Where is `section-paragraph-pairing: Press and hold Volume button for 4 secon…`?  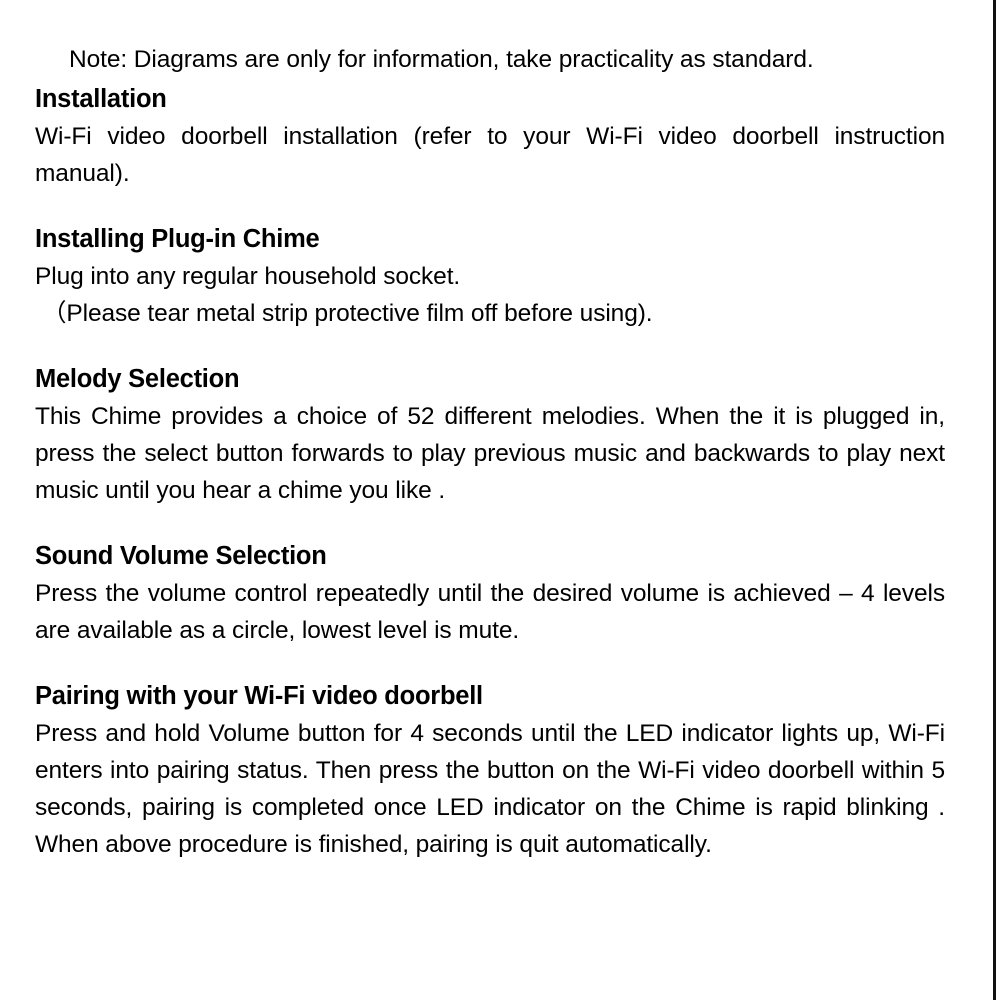 section-paragraph-pairing: Press and hold Volume button for 4 secon… is located at coordinates (490, 789).